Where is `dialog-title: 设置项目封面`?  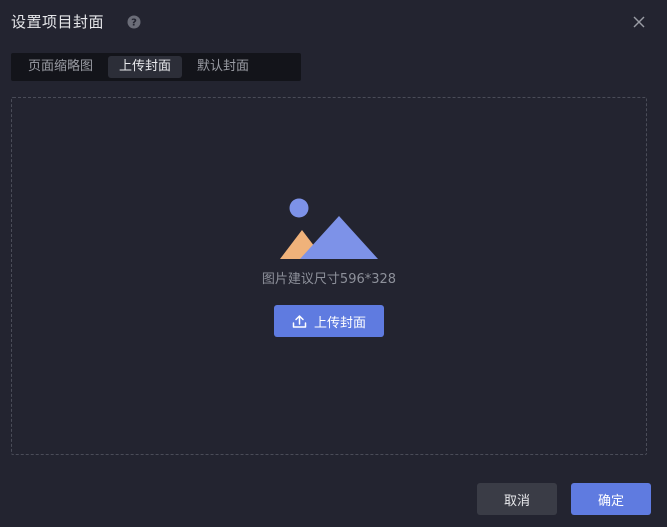
dialog-title: 设置项目封面 is located at coordinates (58, 22).